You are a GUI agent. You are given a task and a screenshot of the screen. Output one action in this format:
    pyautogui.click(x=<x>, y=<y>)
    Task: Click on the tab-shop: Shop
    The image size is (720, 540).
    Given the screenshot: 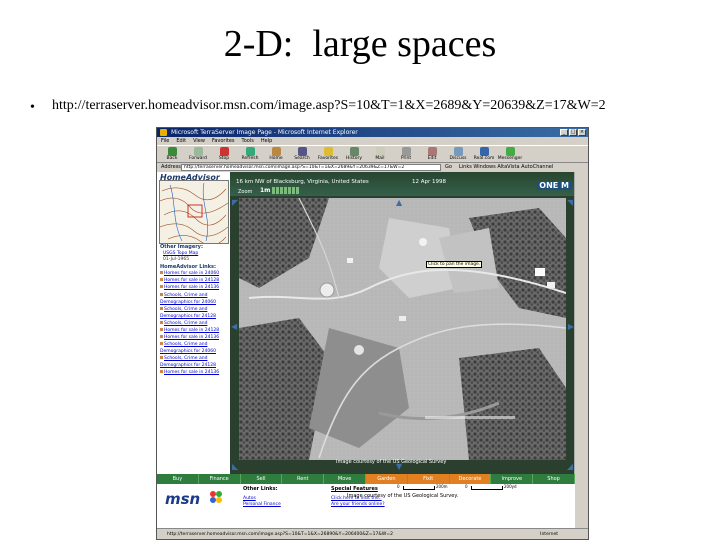 What is the action you would take?
    pyautogui.click(x=554, y=479)
    